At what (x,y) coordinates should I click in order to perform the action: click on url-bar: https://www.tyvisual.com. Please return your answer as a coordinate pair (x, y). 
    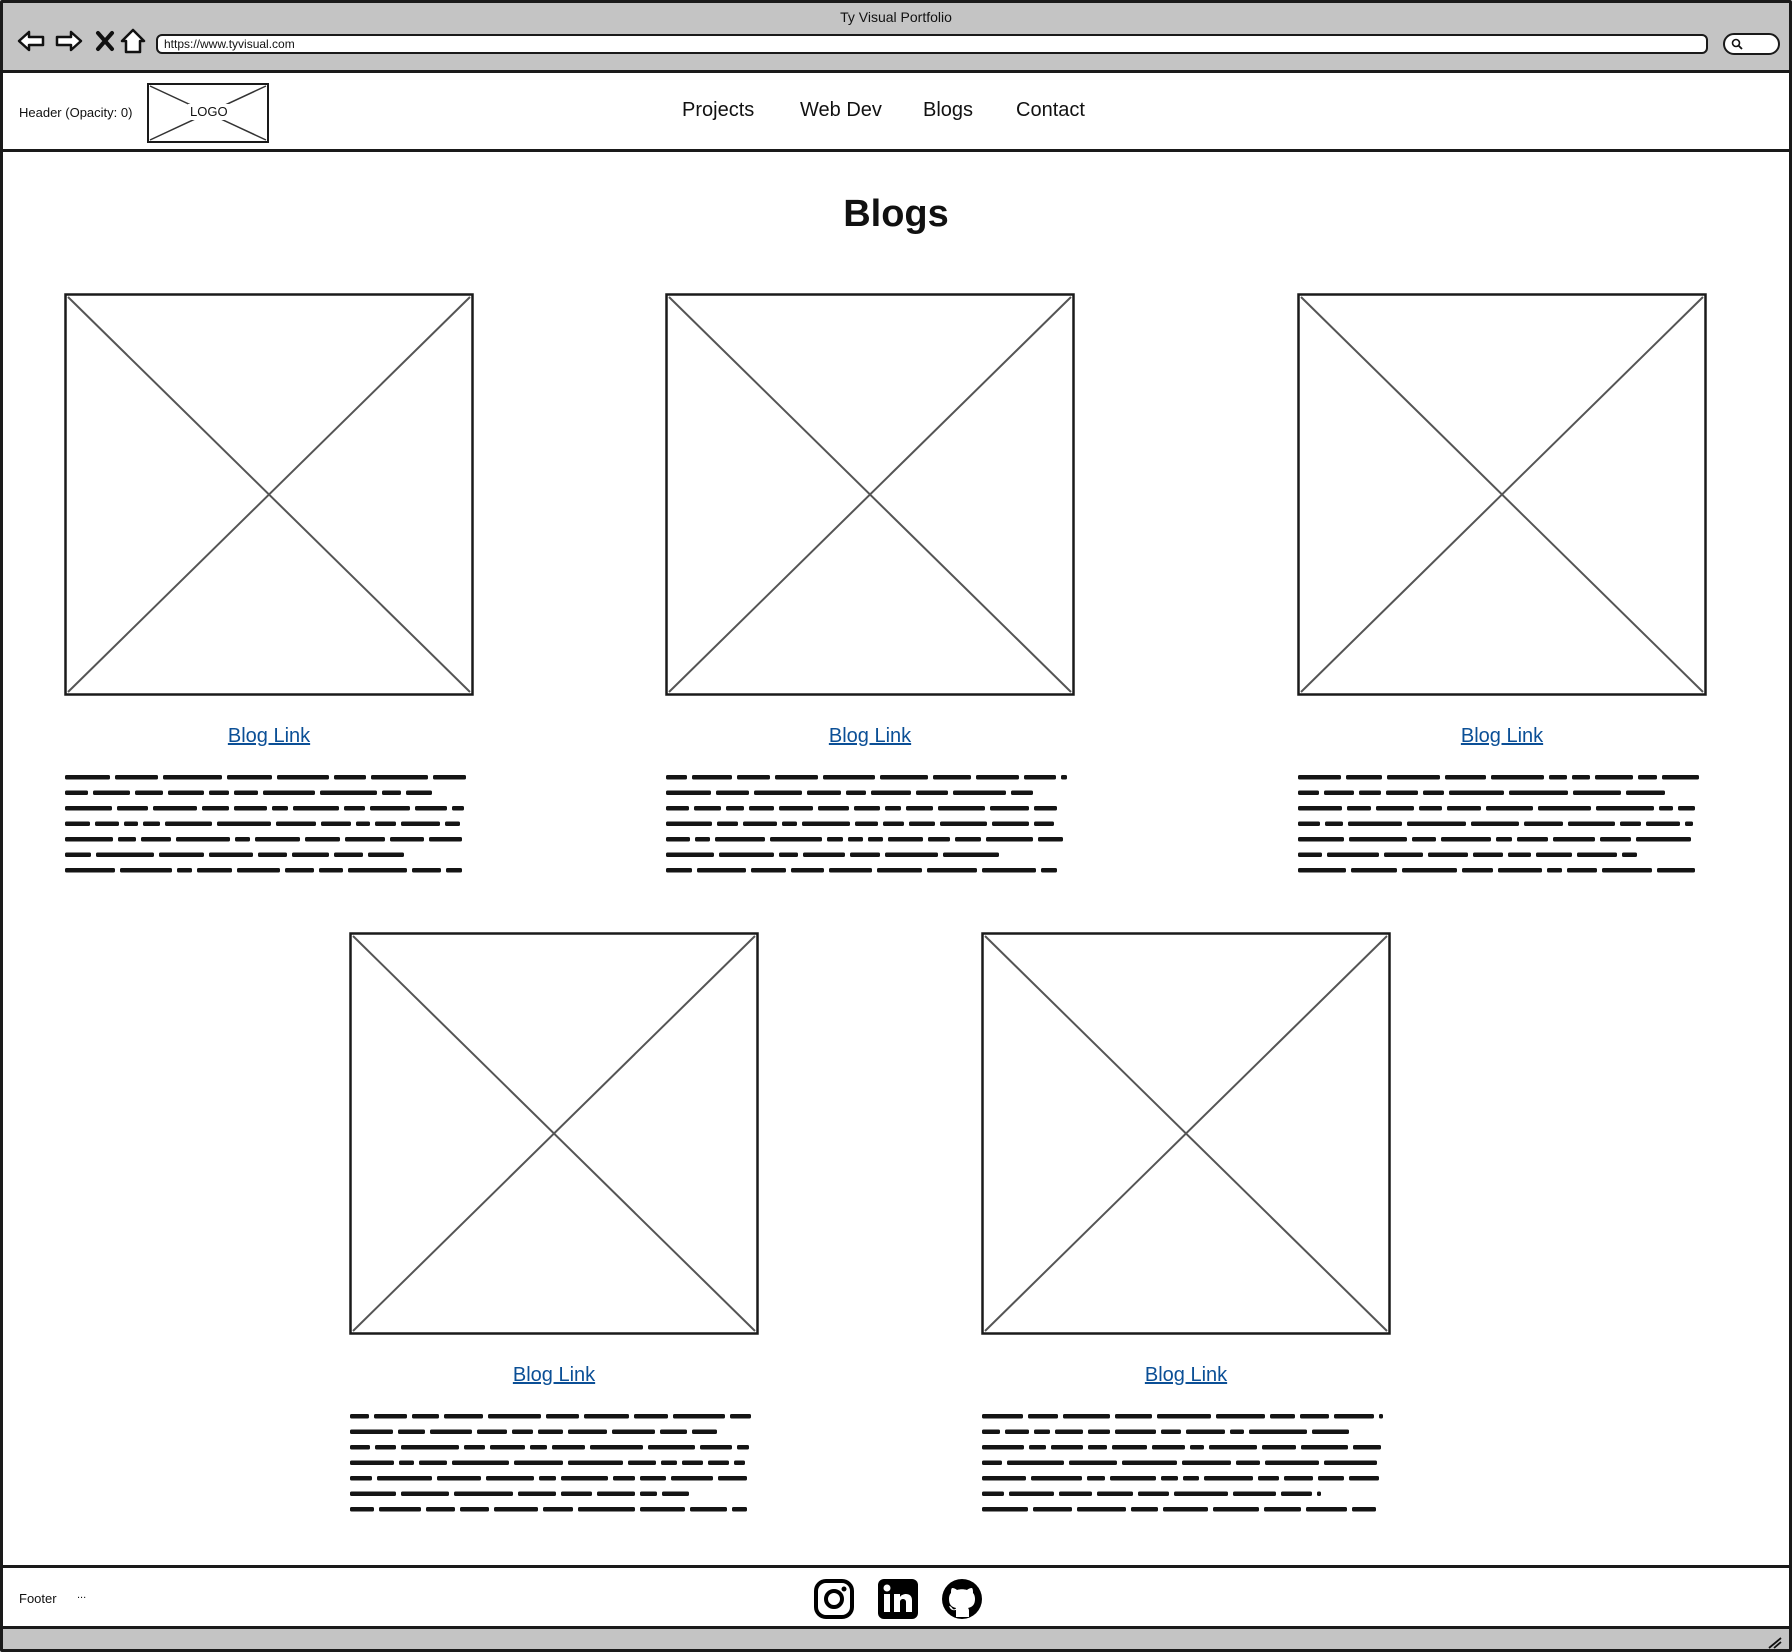
    Looking at the image, I should click on (932, 44).